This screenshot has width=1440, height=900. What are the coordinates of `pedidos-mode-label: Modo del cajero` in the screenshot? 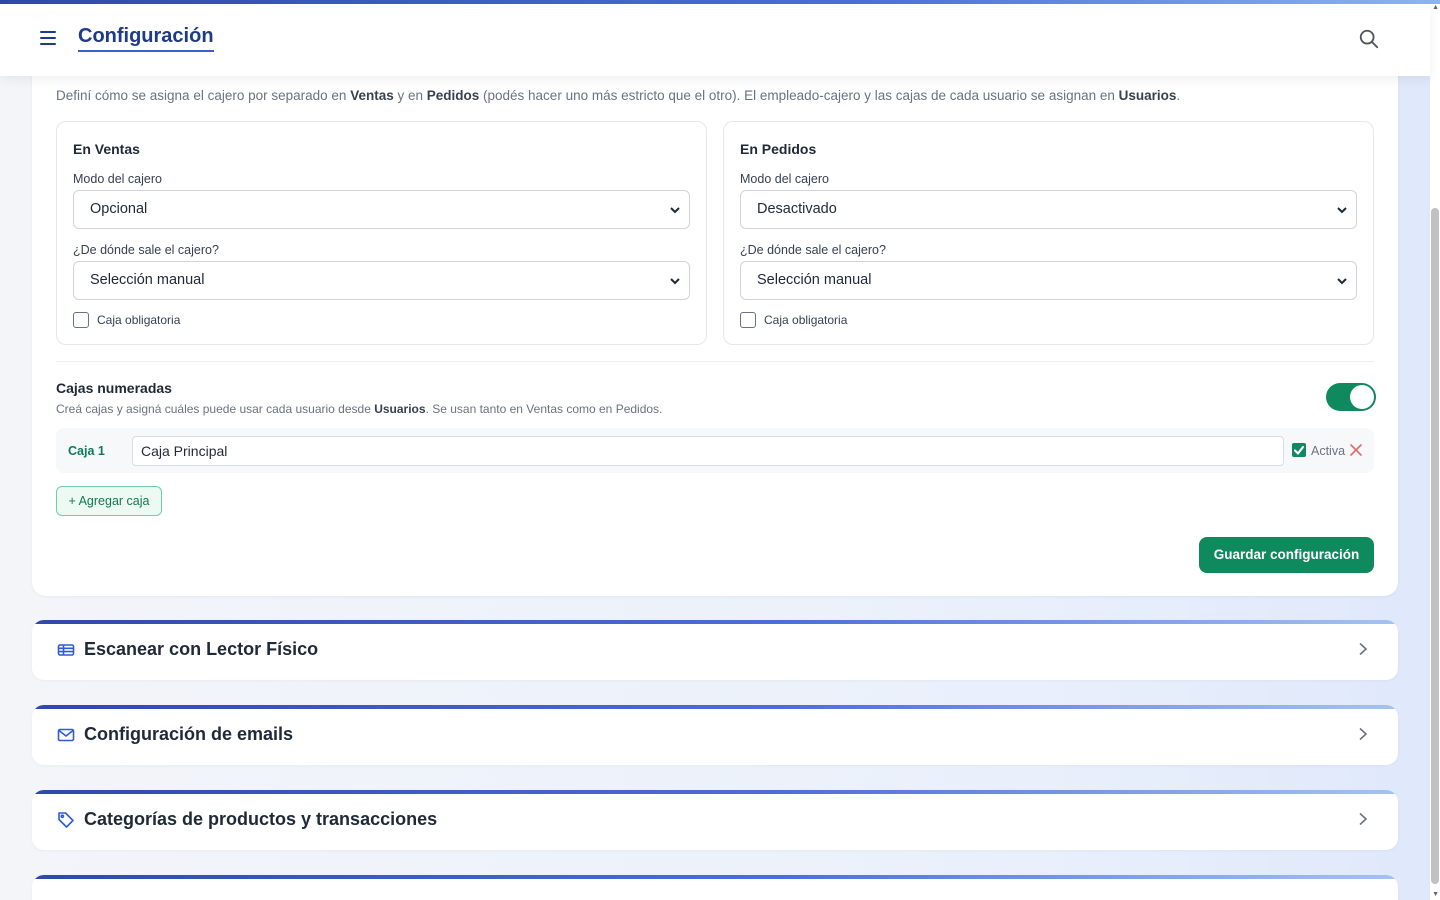 It's located at (784, 179).